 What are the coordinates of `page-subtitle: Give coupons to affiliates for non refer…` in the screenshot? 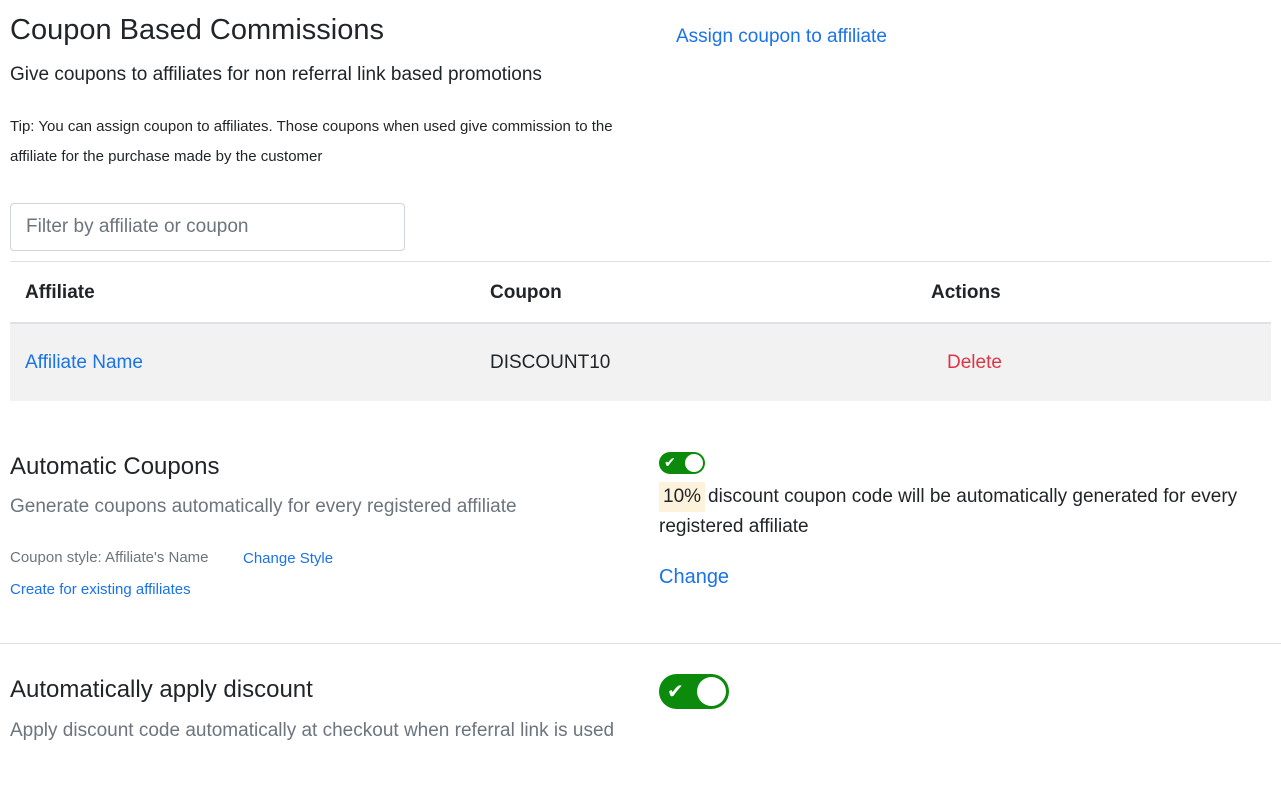 It's located at (276, 74).